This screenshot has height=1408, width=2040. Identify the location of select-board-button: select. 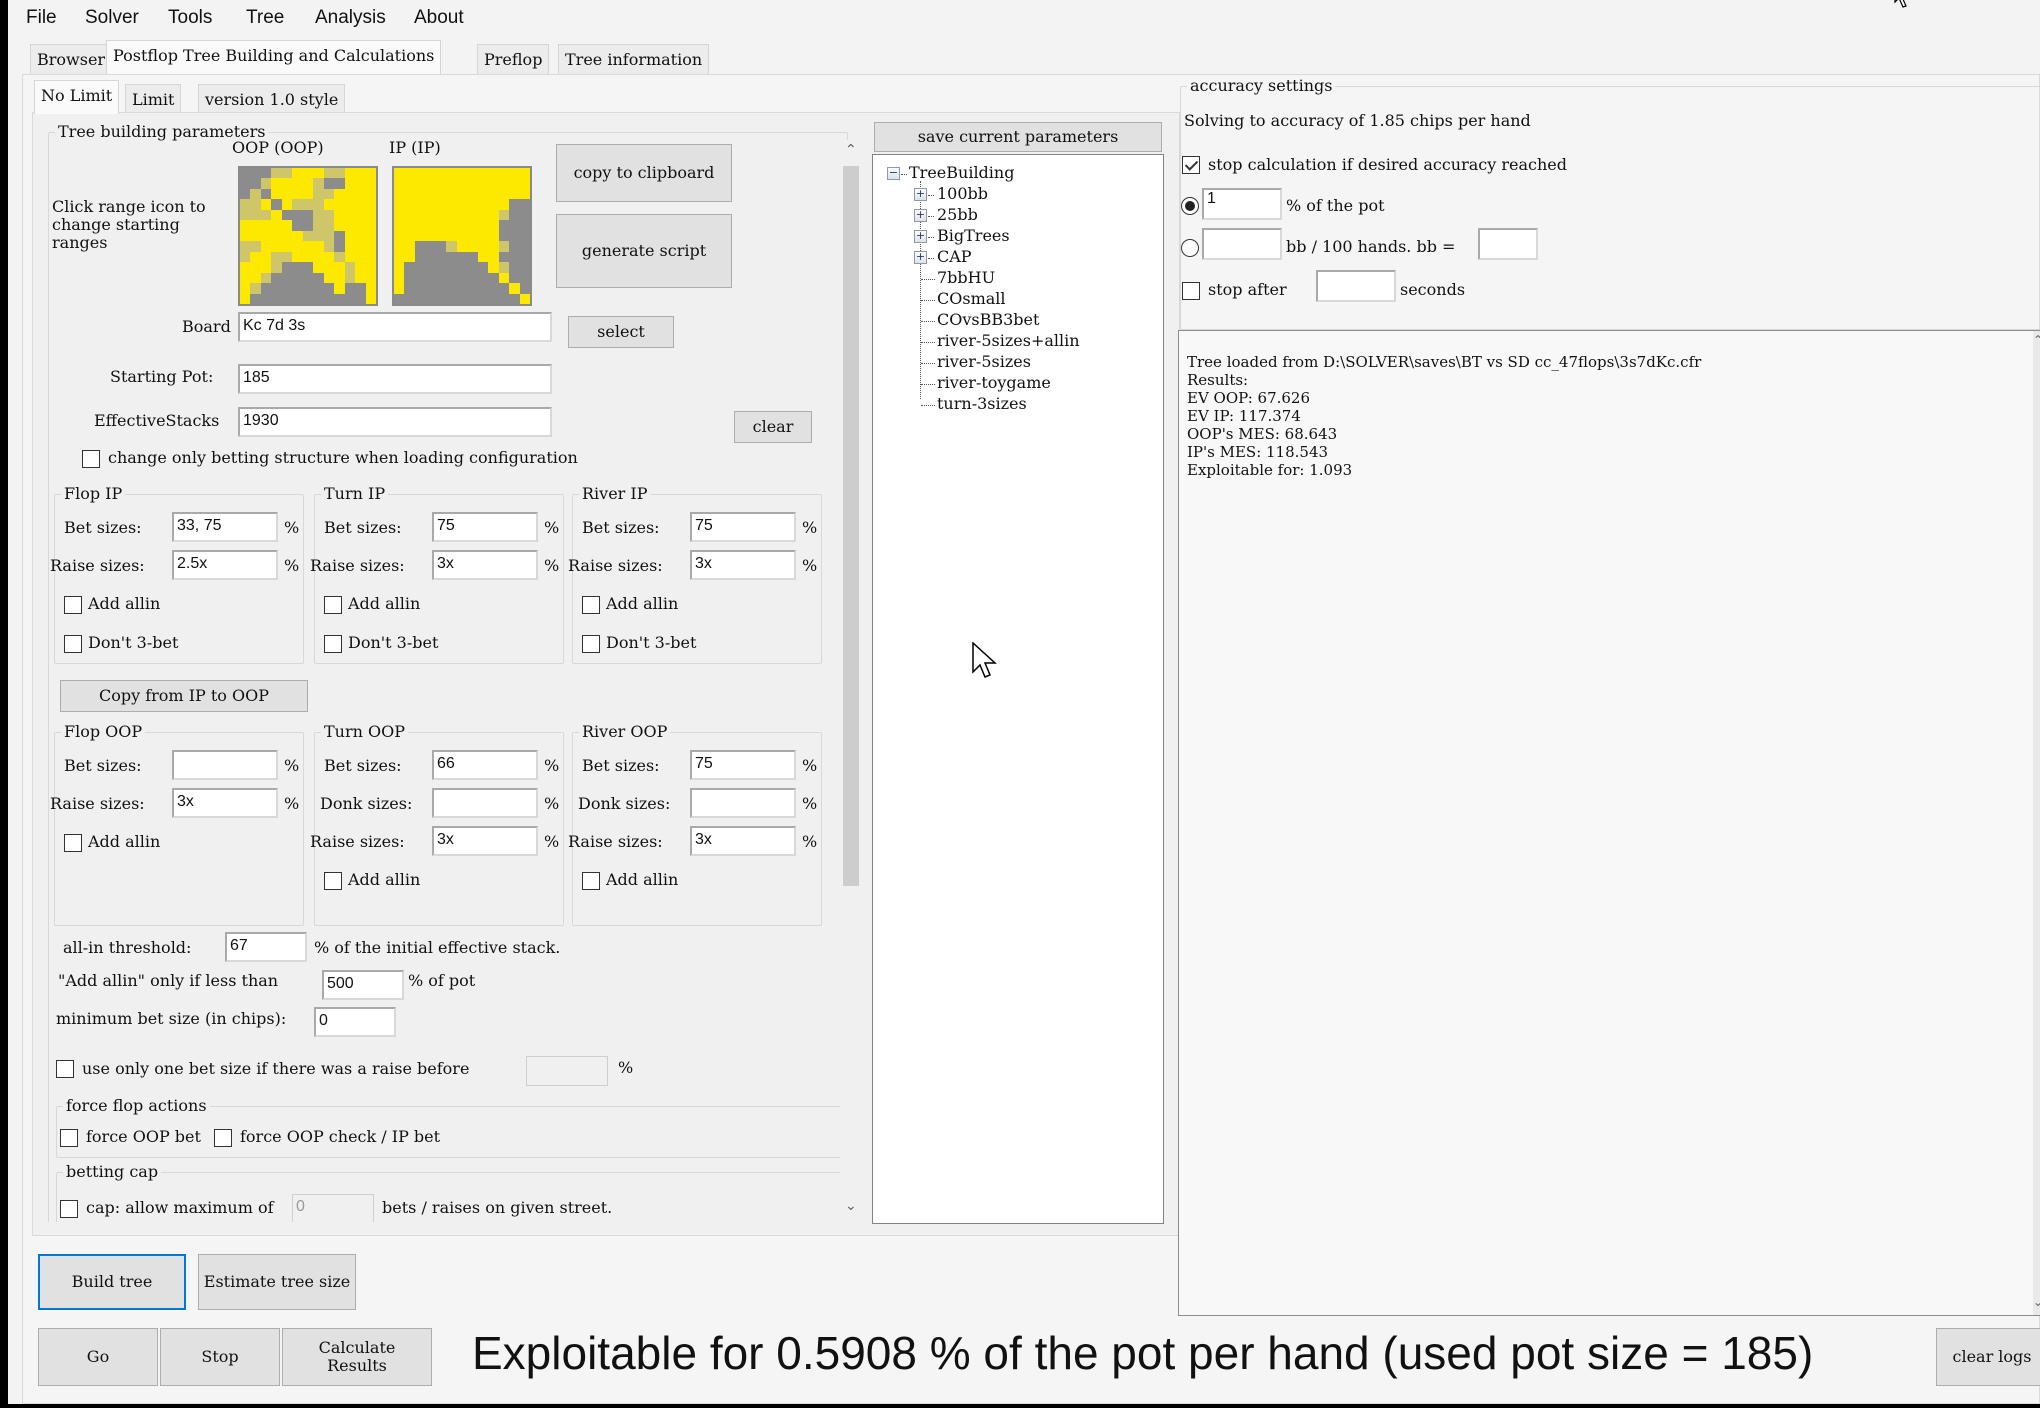
(621, 332).